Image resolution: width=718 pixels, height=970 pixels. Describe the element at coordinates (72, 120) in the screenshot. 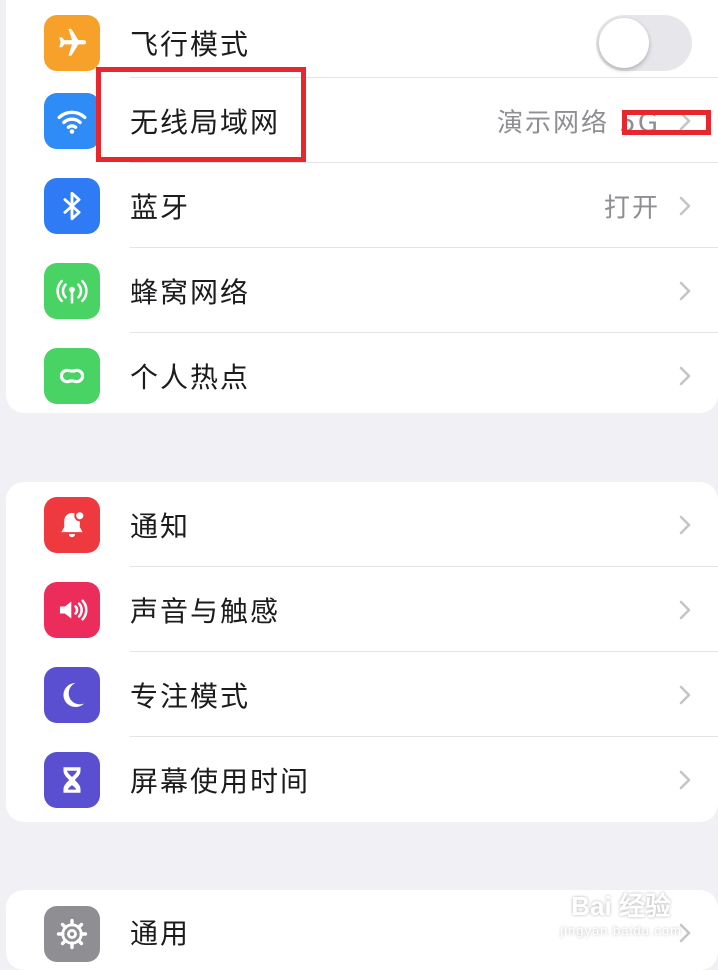

I see `wifi-icon` at that location.